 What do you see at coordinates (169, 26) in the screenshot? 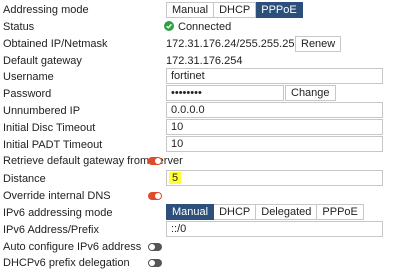
I see `check-circle-icon` at bounding box center [169, 26].